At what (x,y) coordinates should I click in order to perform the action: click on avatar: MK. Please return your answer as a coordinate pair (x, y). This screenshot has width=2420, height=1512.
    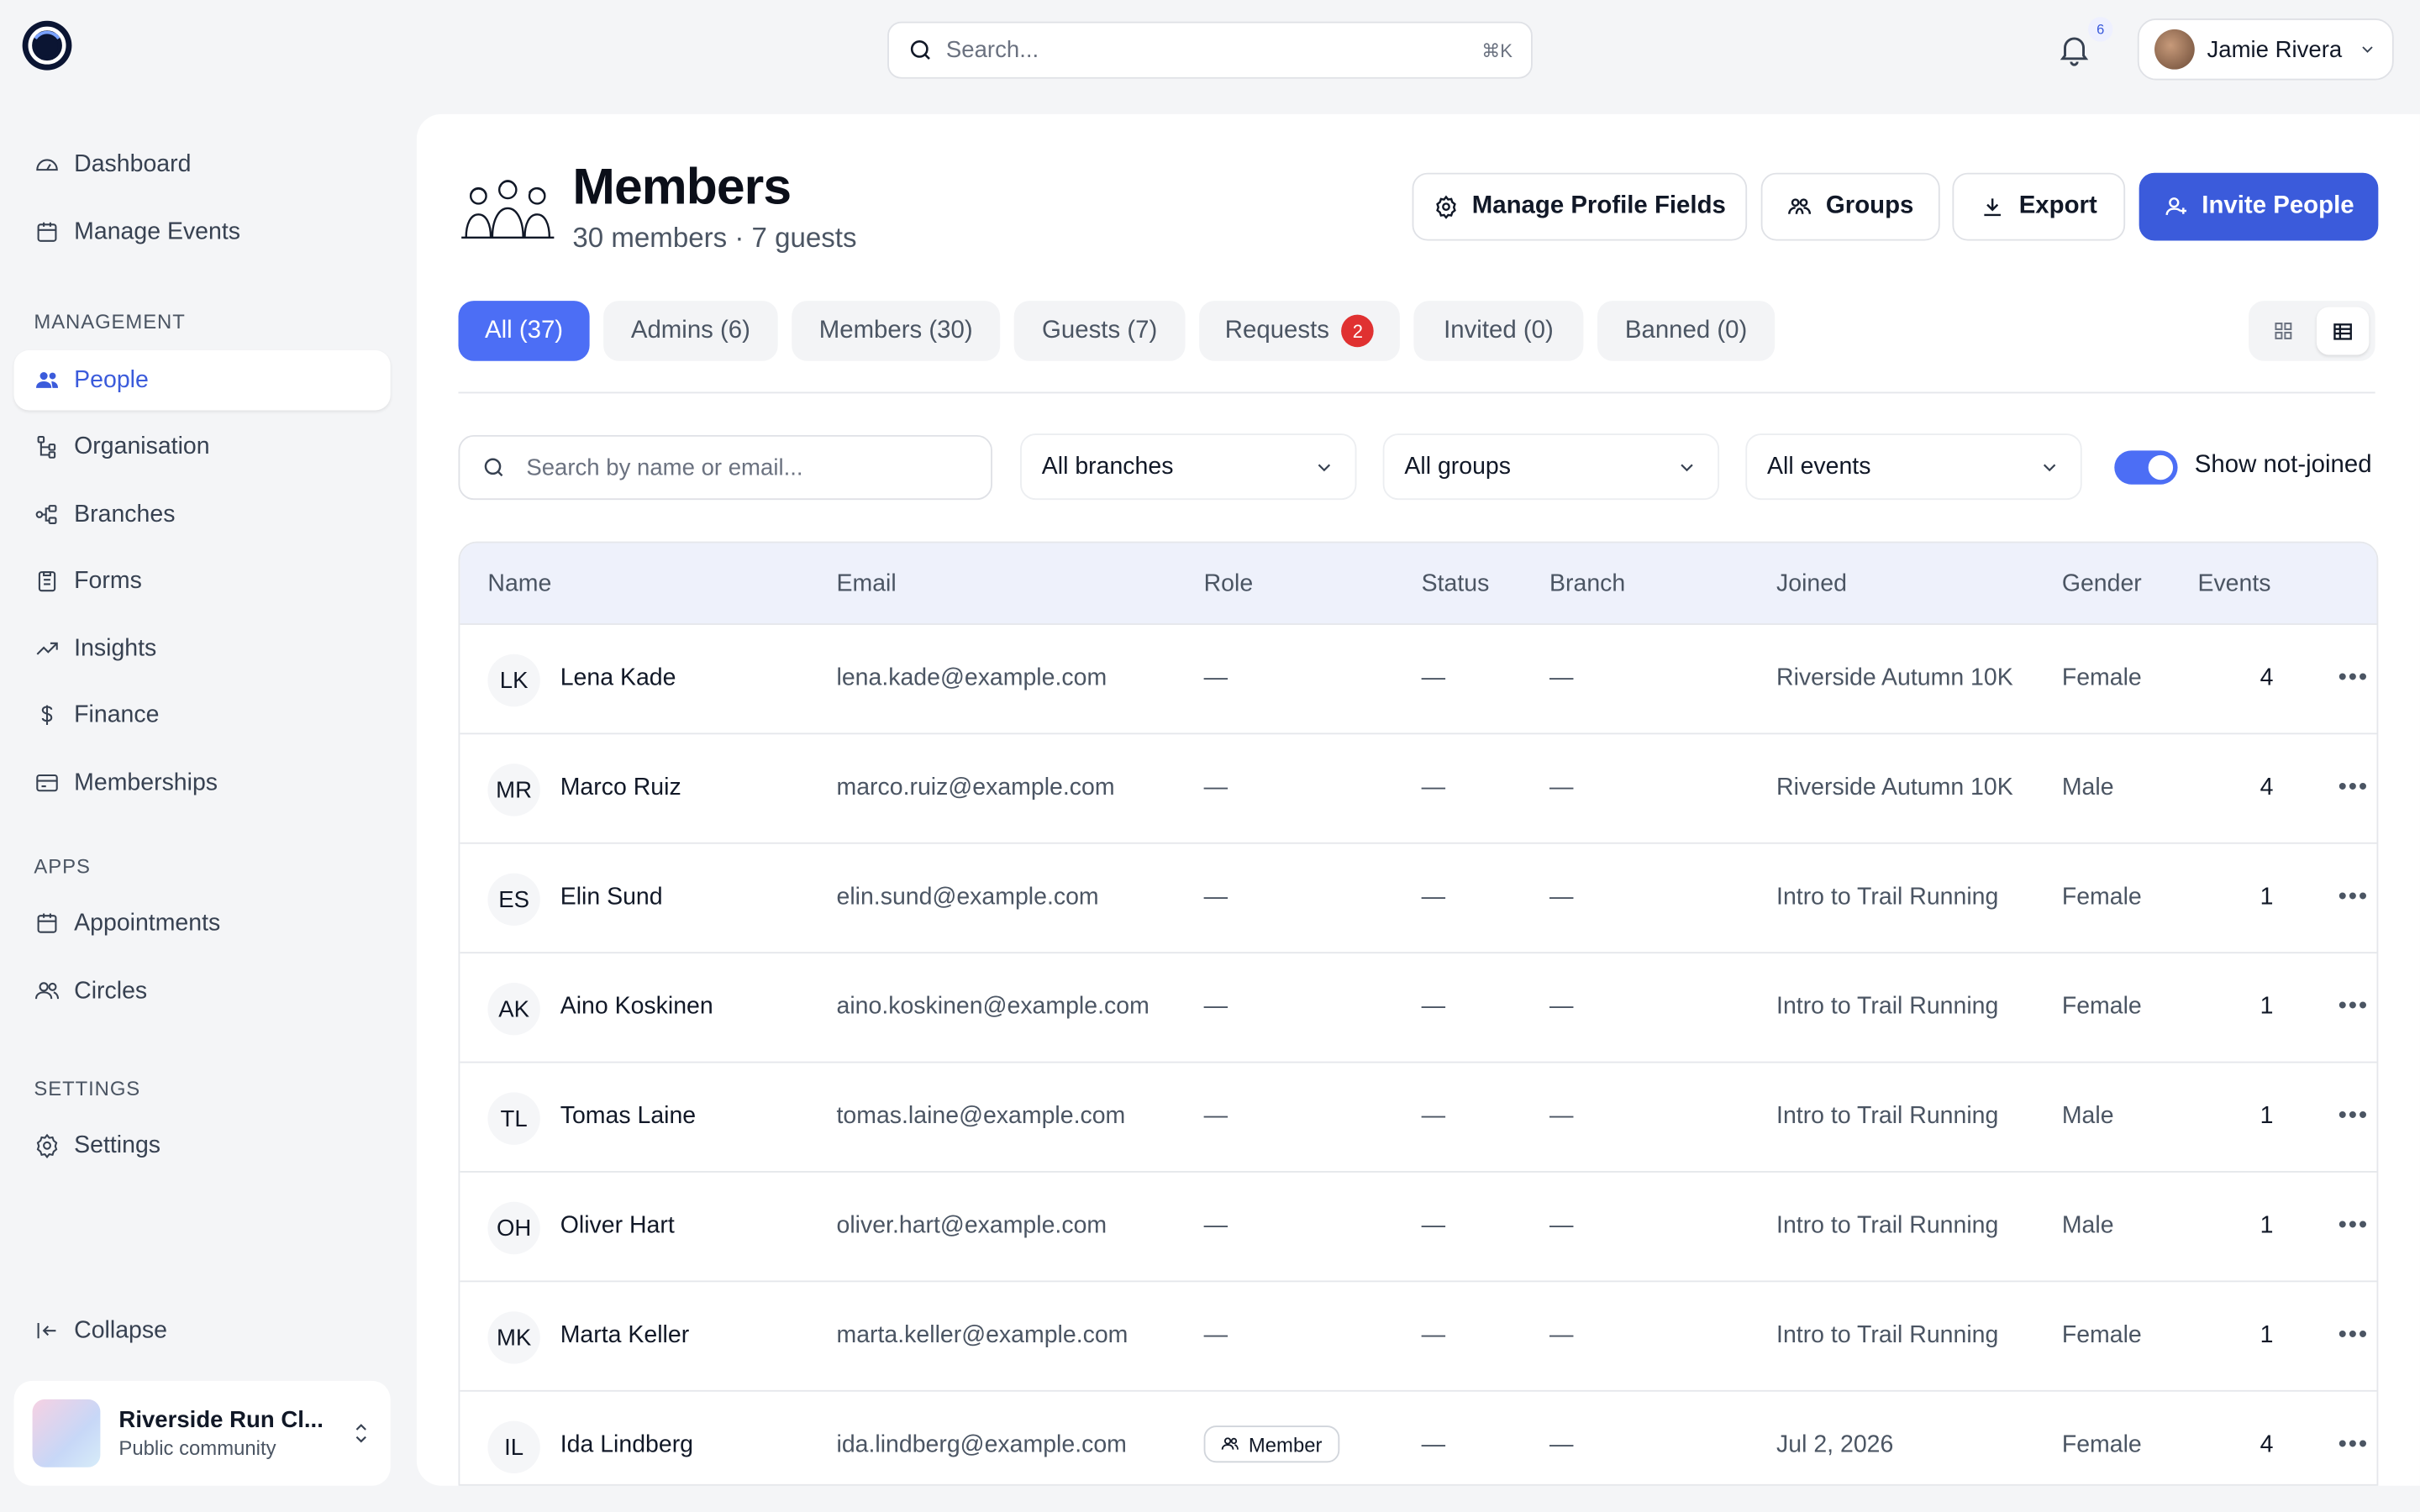
    Looking at the image, I should click on (513, 1337).